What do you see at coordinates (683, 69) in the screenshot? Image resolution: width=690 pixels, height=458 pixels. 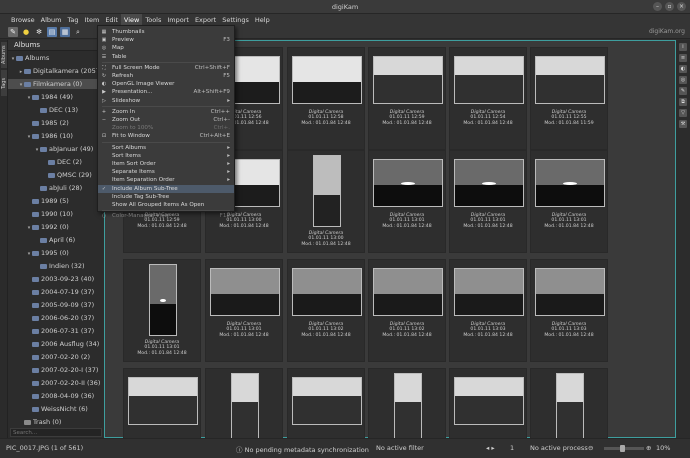 I see `colors-icon: ◐` at bounding box center [683, 69].